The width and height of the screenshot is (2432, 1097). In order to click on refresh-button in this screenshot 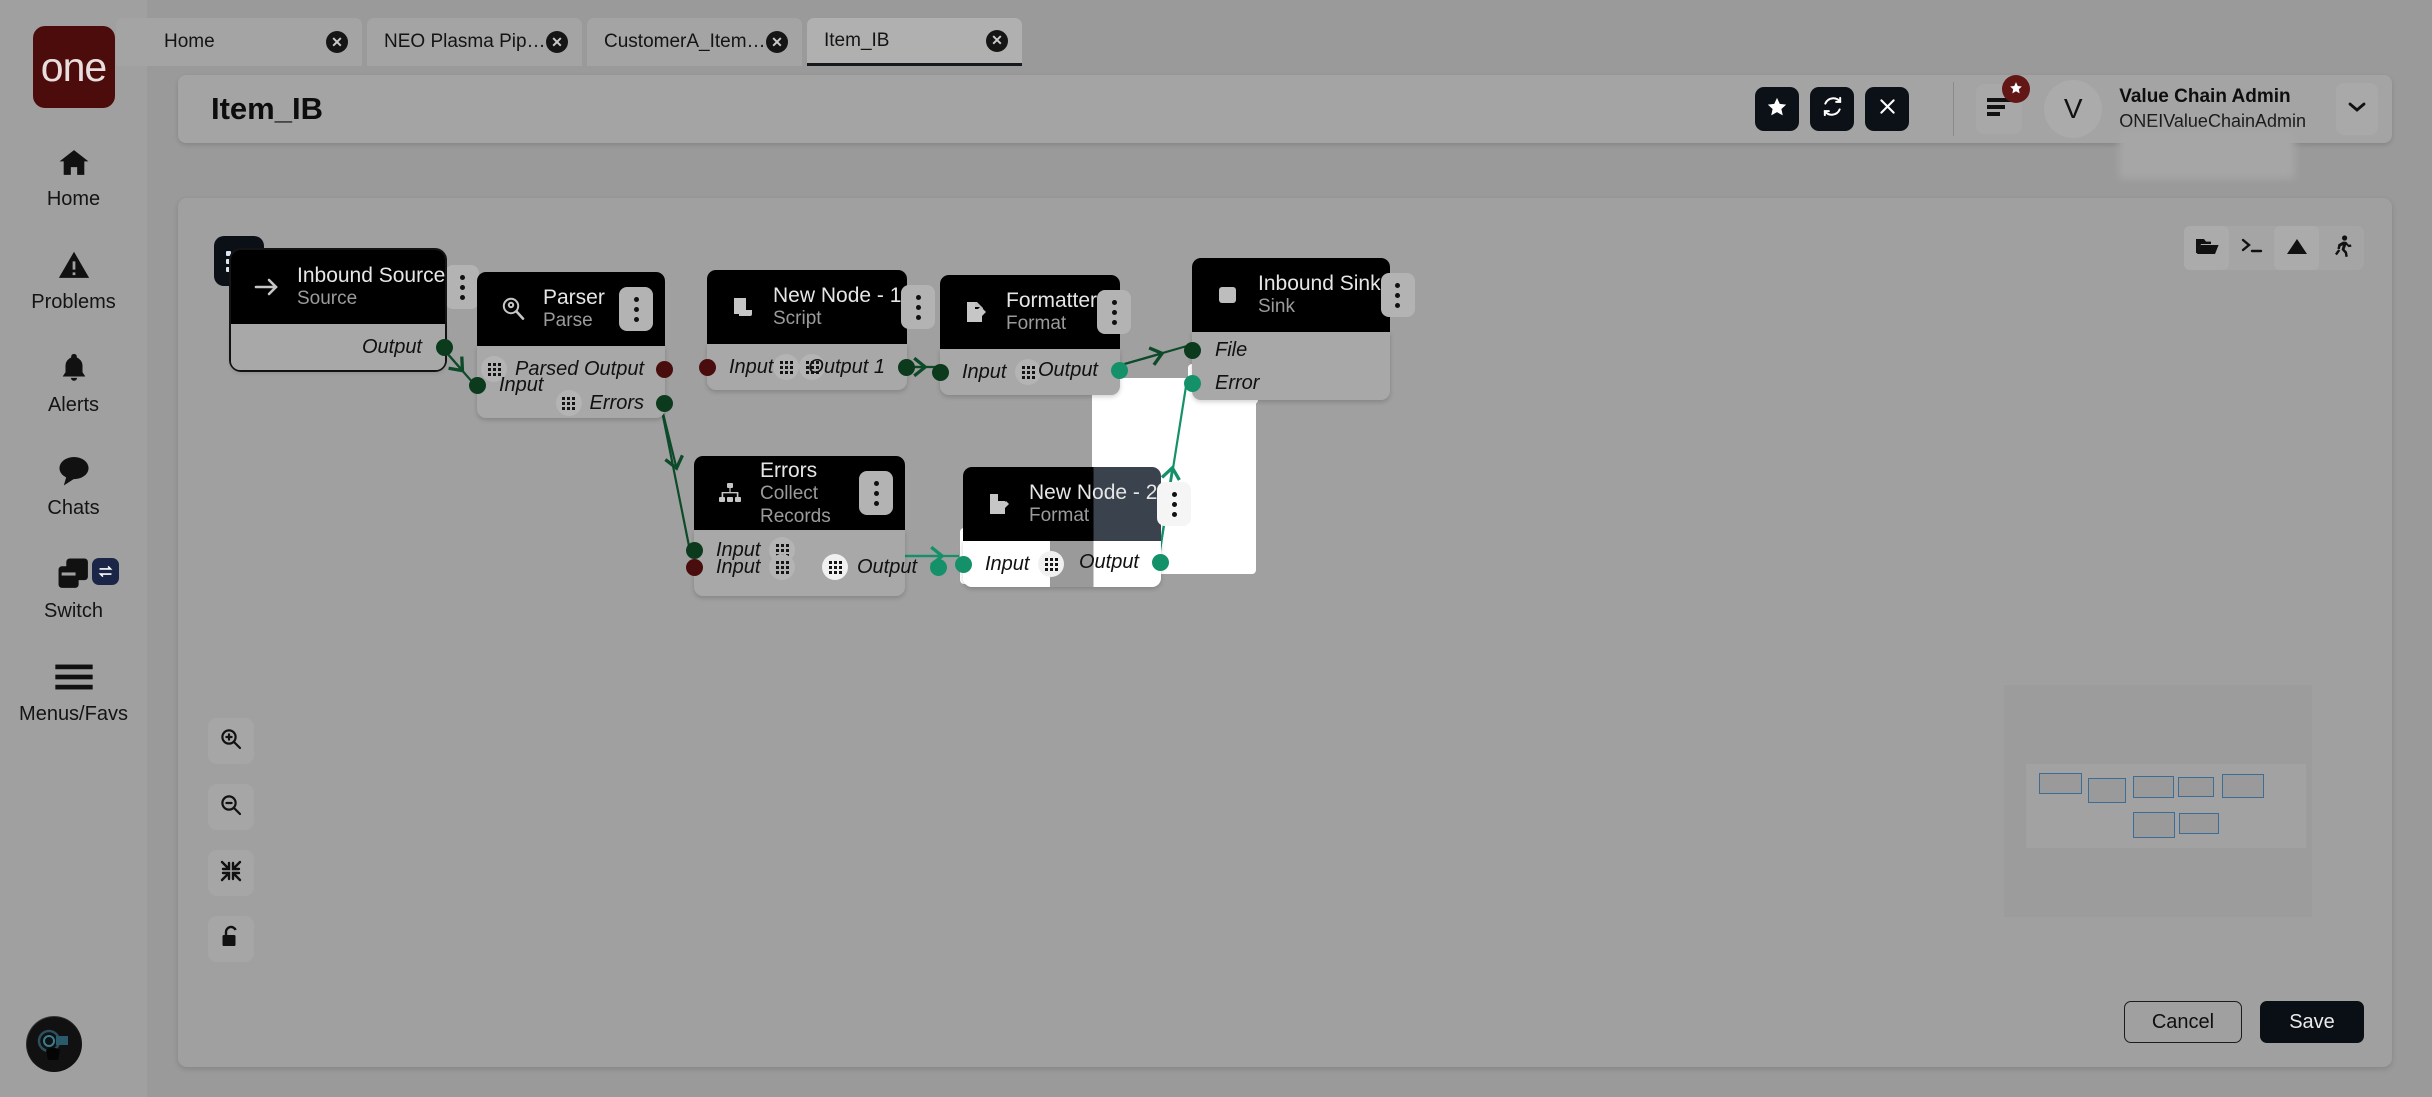, I will do `click(1832, 109)`.